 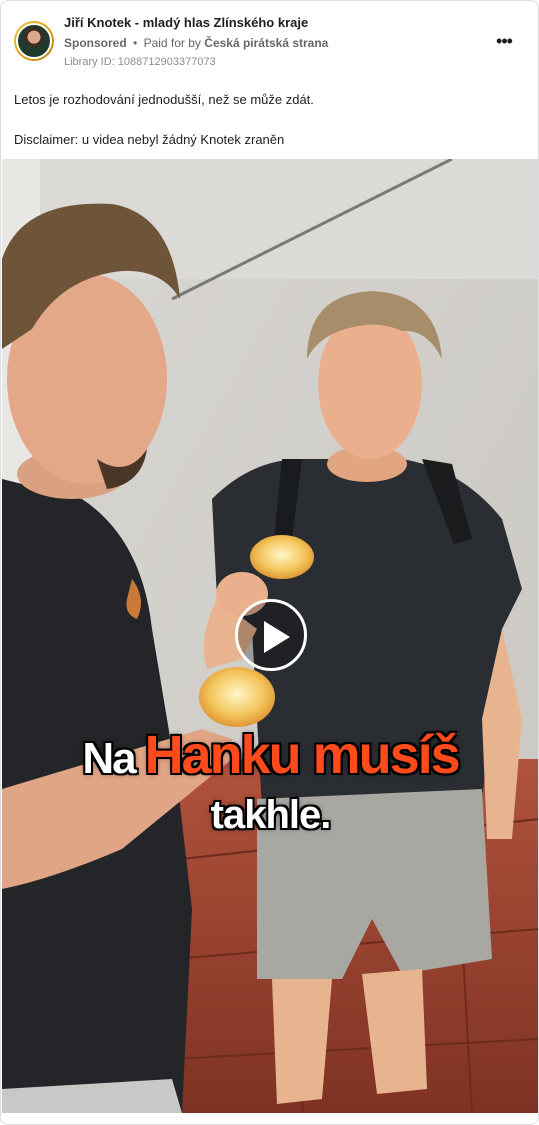 I want to click on video-caption-line-2: takhle., so click(x=271, y=815).